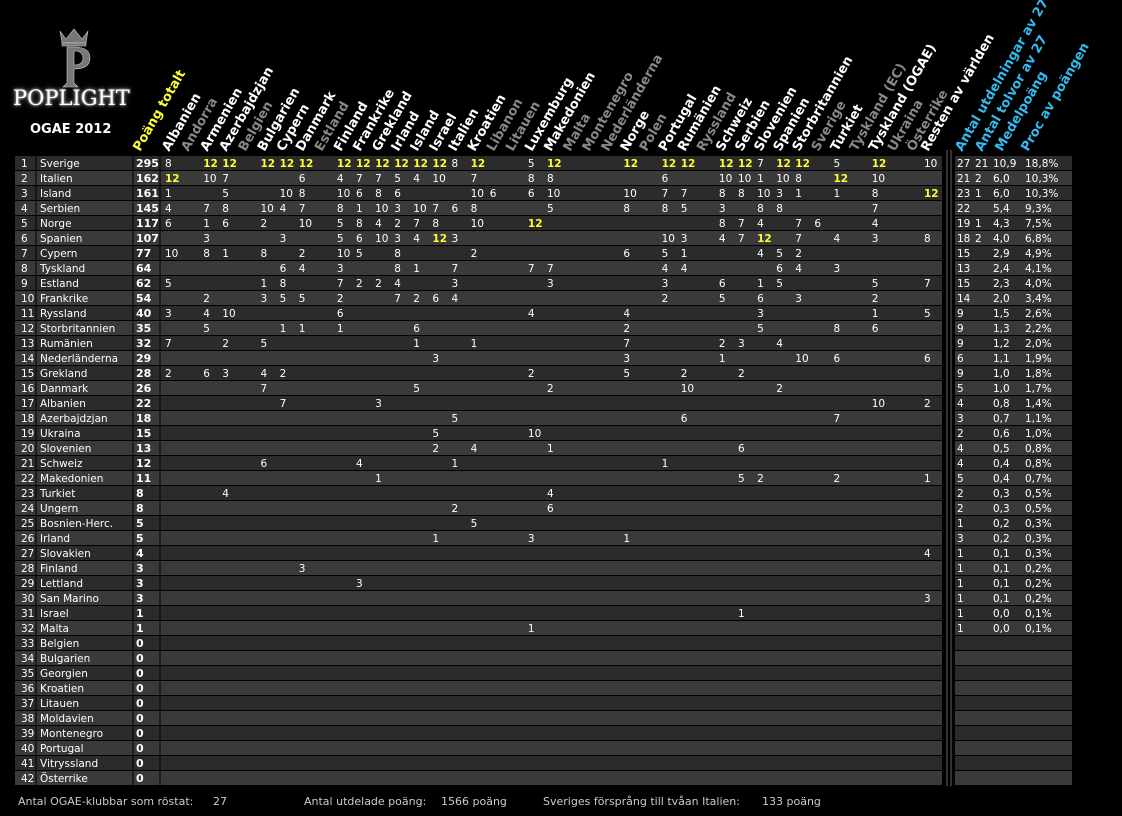  Describe the element at coordinates (144, 268) in the screenshot. I see `total-cell: 64` at that location.